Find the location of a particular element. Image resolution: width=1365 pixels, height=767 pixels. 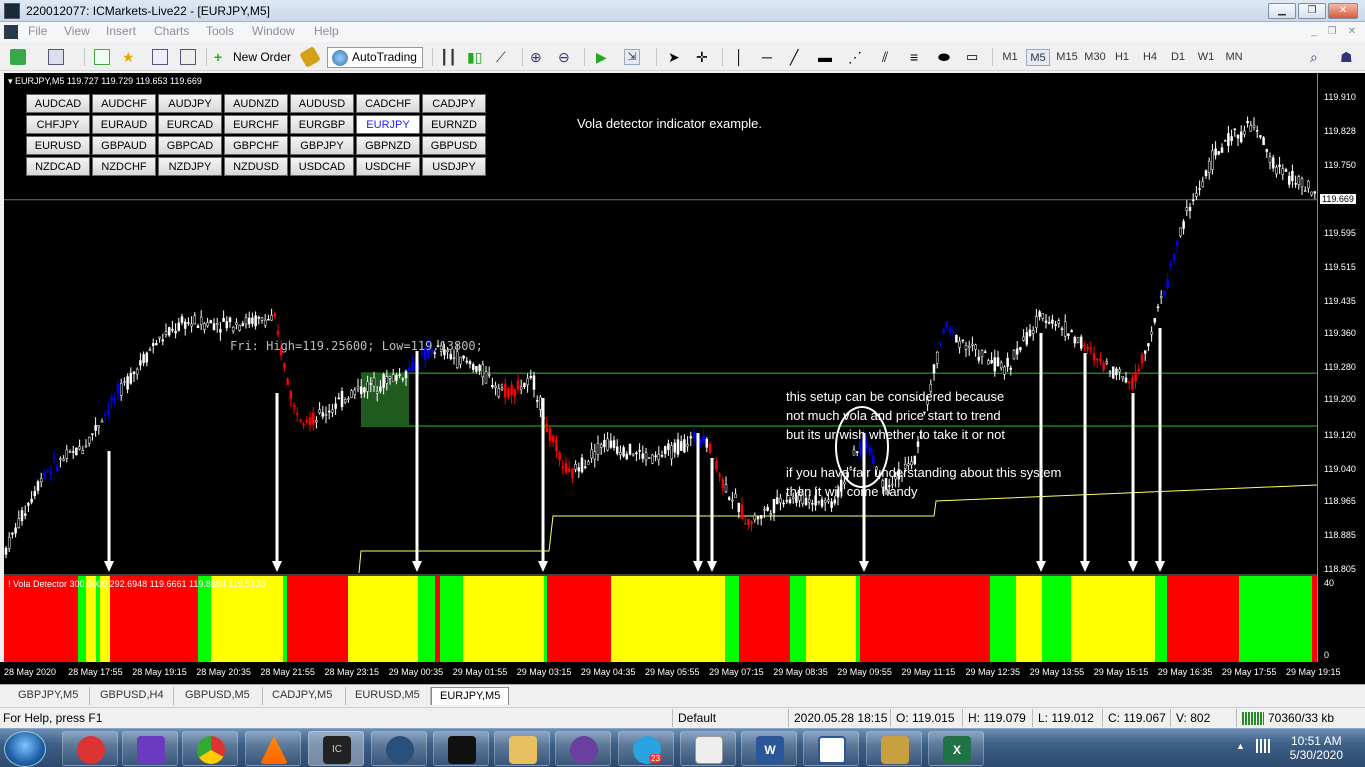

pair-button-eurusd: EURUSD is located at coordinates (58, 145).